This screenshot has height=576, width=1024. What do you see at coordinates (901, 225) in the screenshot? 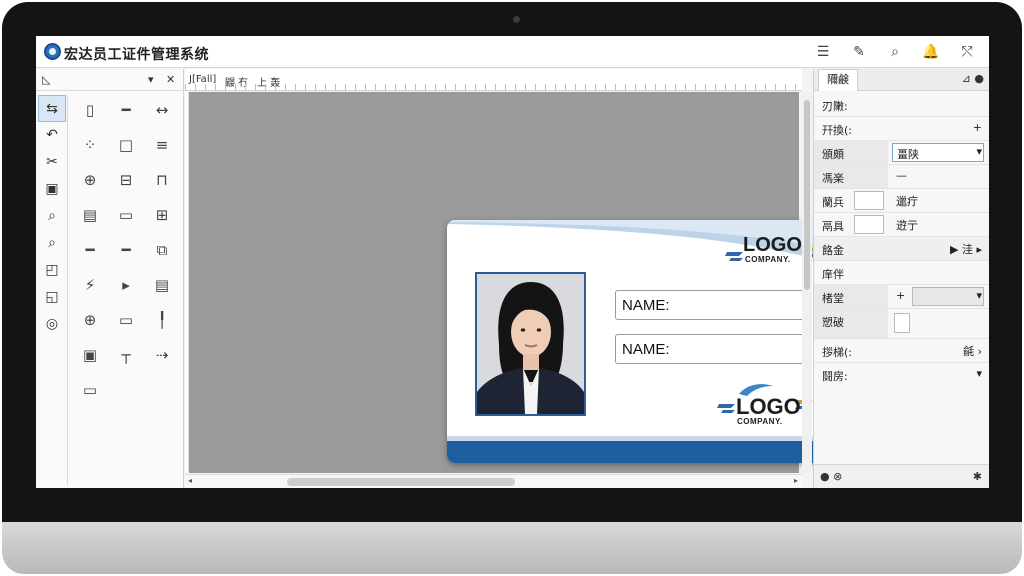
I see `prop-row-6: 鬲具 逰亍` at bounding box center [901, 225].